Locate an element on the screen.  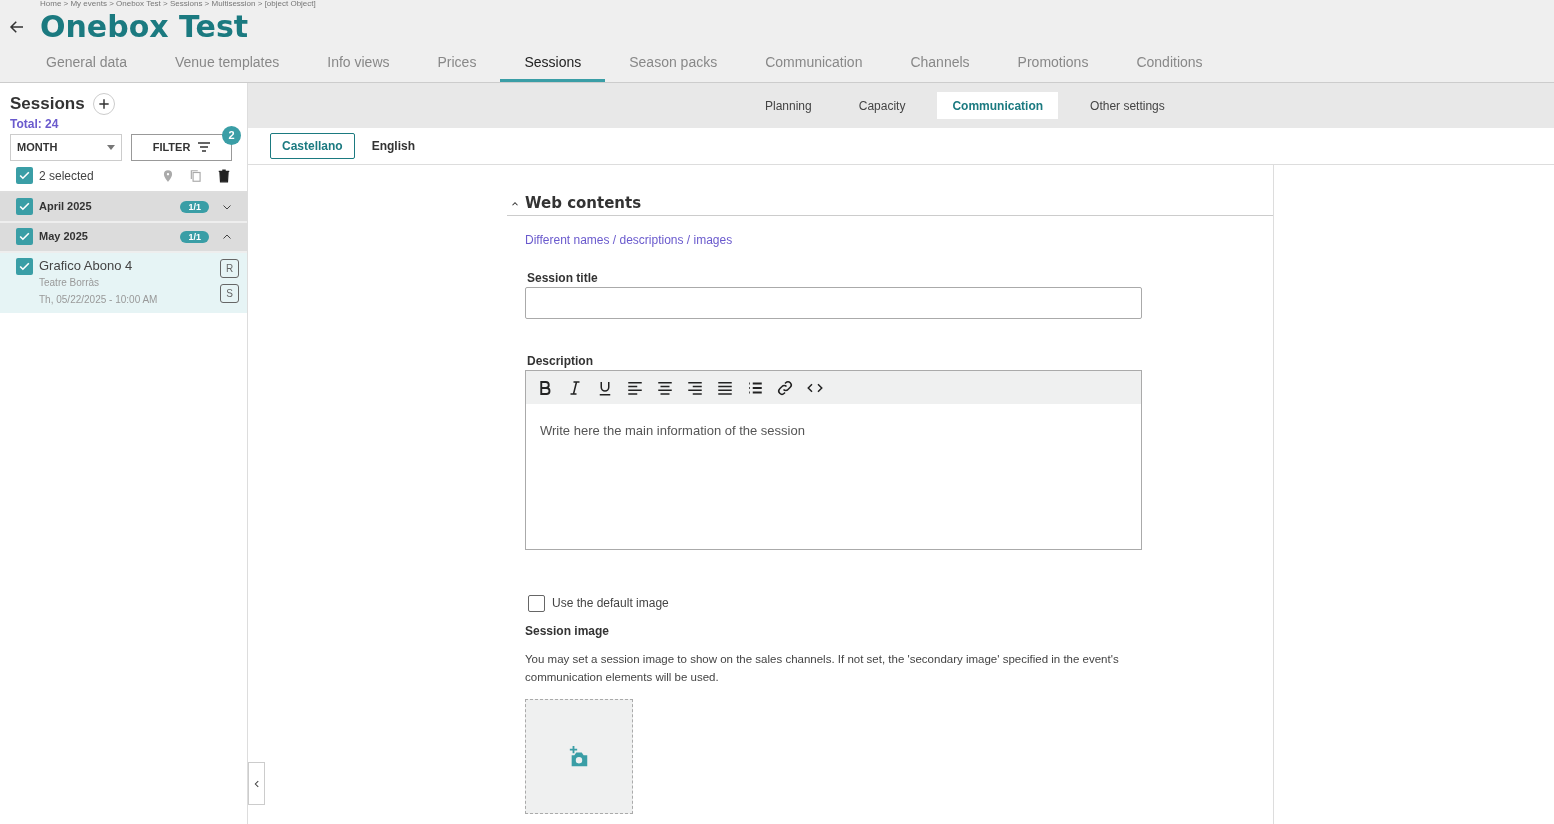
breadcrumb: Home > My events > Onebox Test > Sessions > Multisession > [object Object] is located at coordinates (178, 4).